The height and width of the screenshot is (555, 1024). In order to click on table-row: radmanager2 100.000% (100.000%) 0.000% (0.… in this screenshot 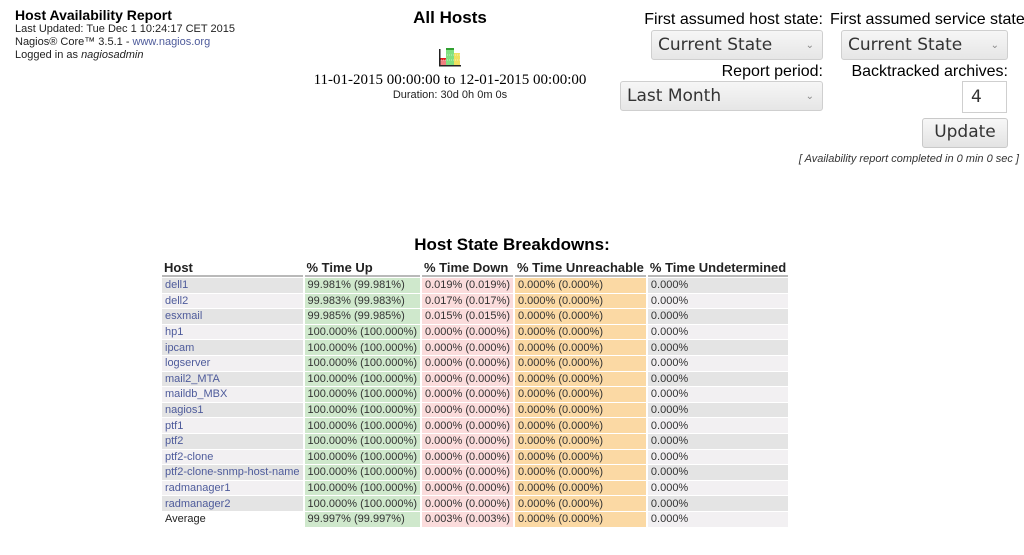, I will do `click(475, 503)`.